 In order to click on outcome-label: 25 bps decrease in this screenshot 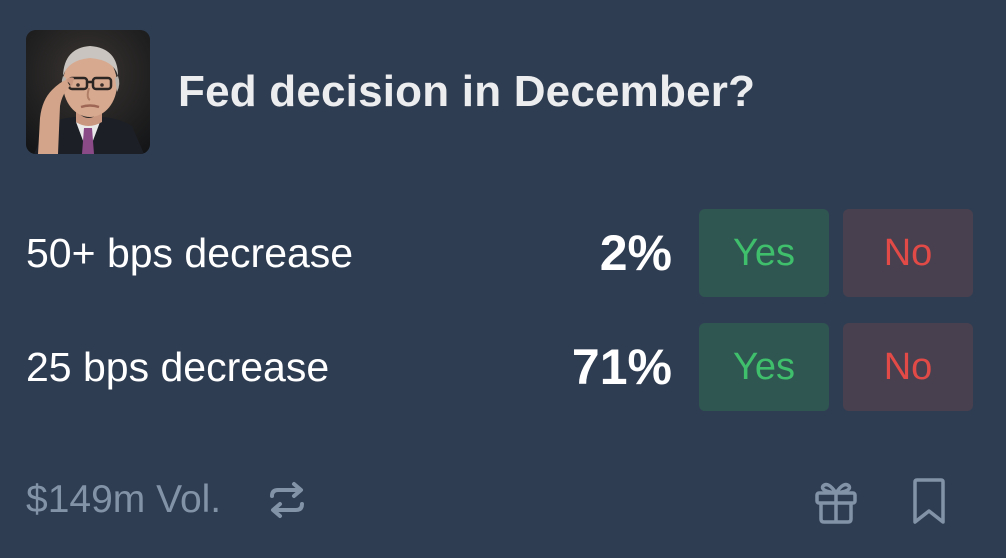, I will do `click(178, 367)`.